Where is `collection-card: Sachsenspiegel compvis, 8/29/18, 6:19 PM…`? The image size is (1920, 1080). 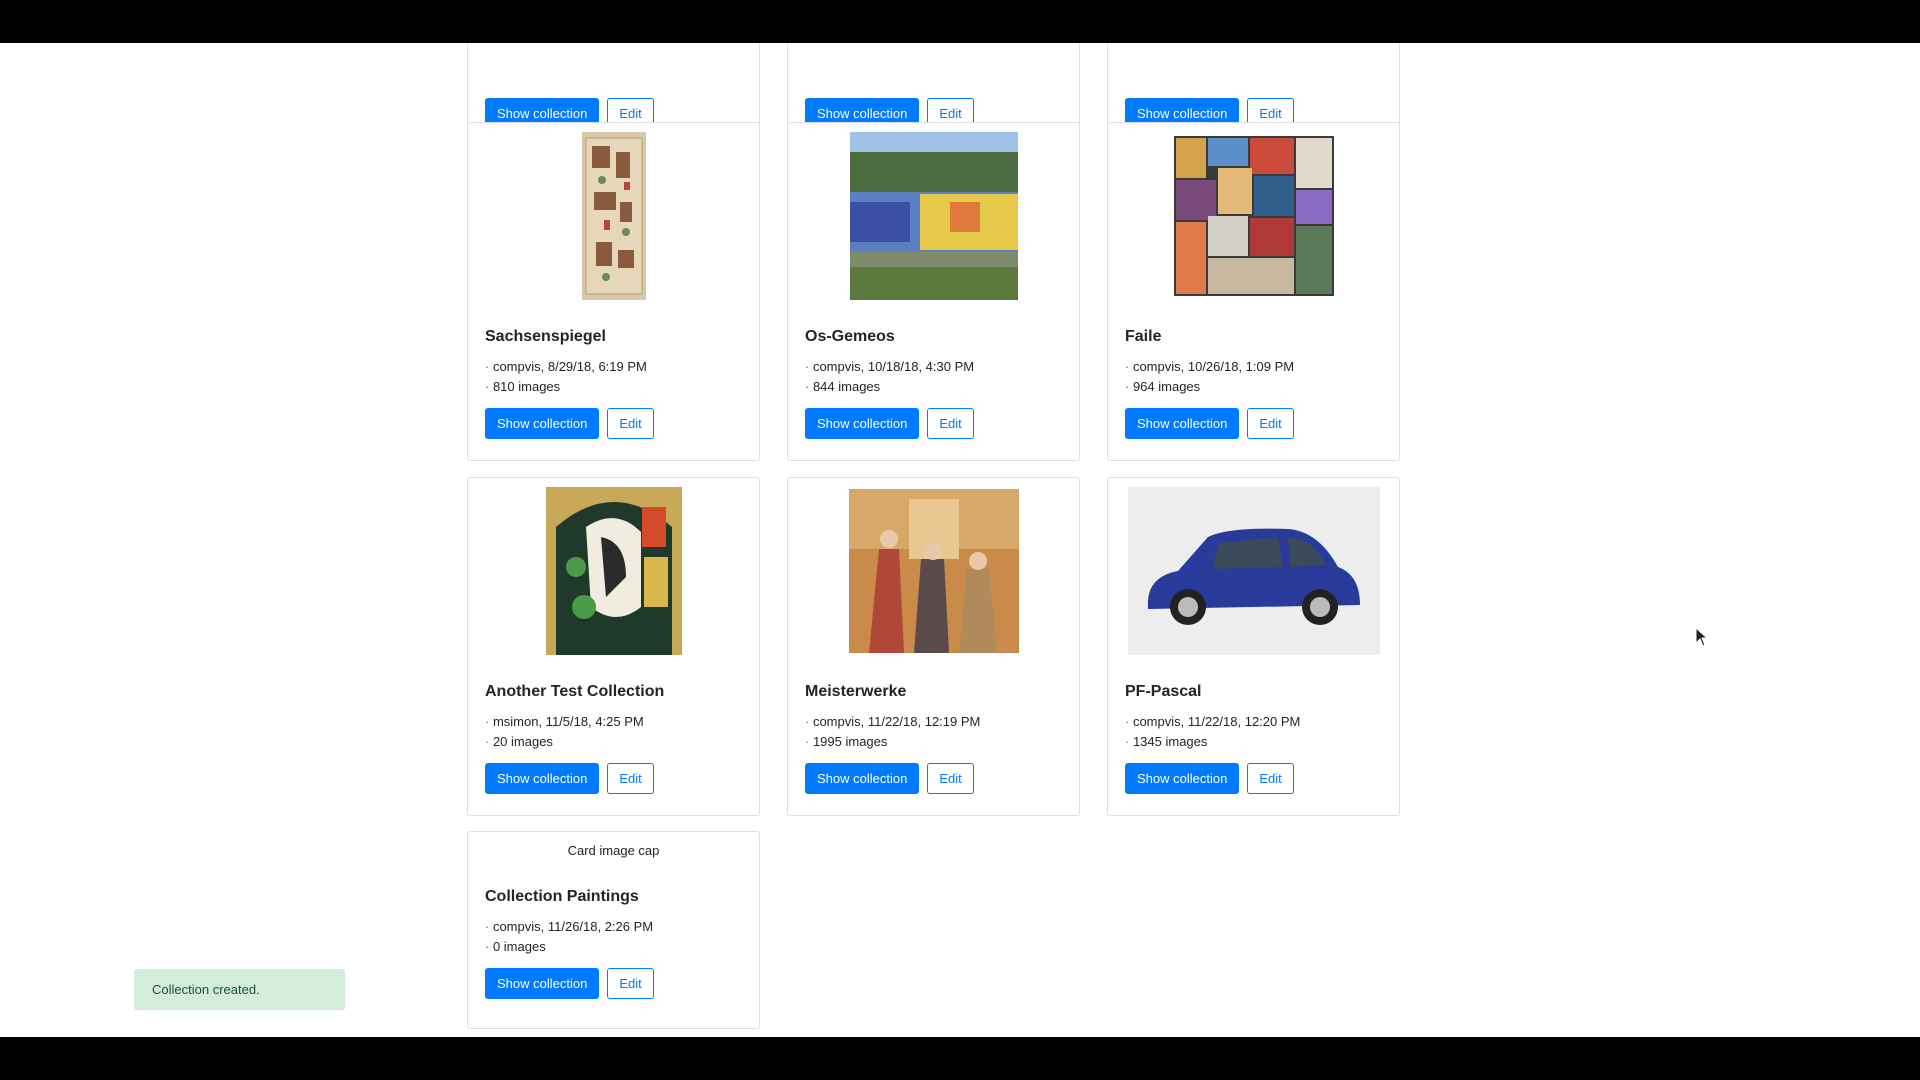
collection-card: Sachsenspiegel compvis, 8/29/18, 6:19 PM… is located at coordinates (613, 291).